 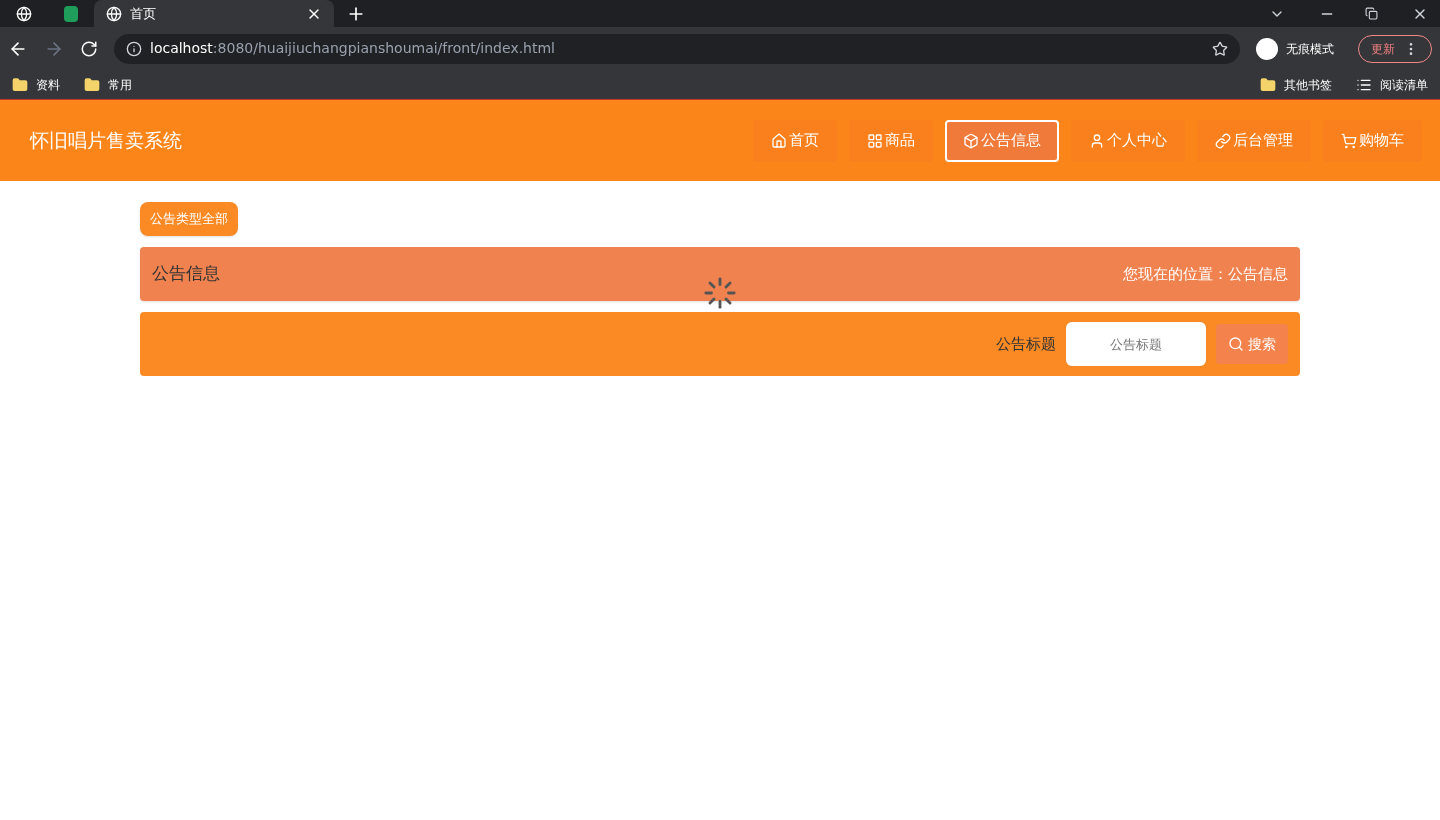 What do you see at coordinates (214, 13) in the screenshot?
I see `browser-tab: 首页` at bounding box center [214, 13].